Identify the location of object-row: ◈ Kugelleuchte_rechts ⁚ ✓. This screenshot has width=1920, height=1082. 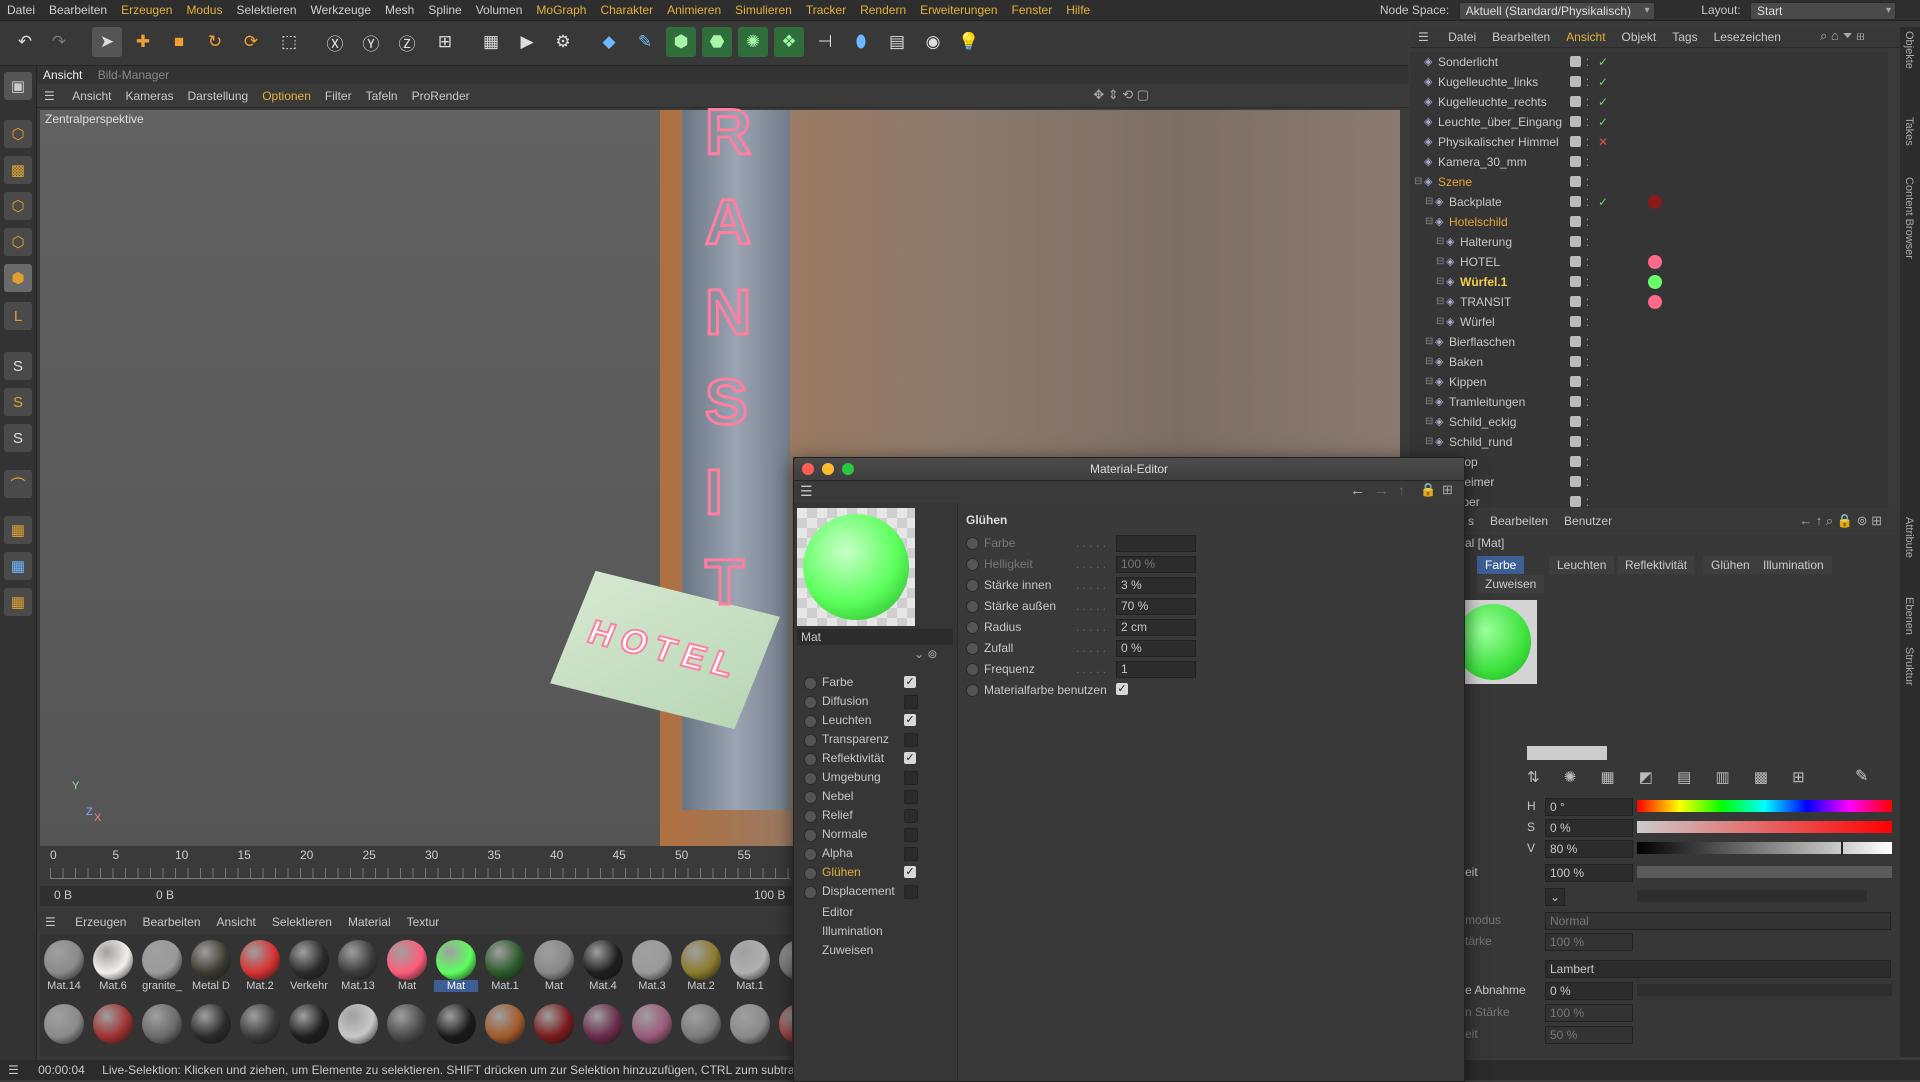
(1649, 102).